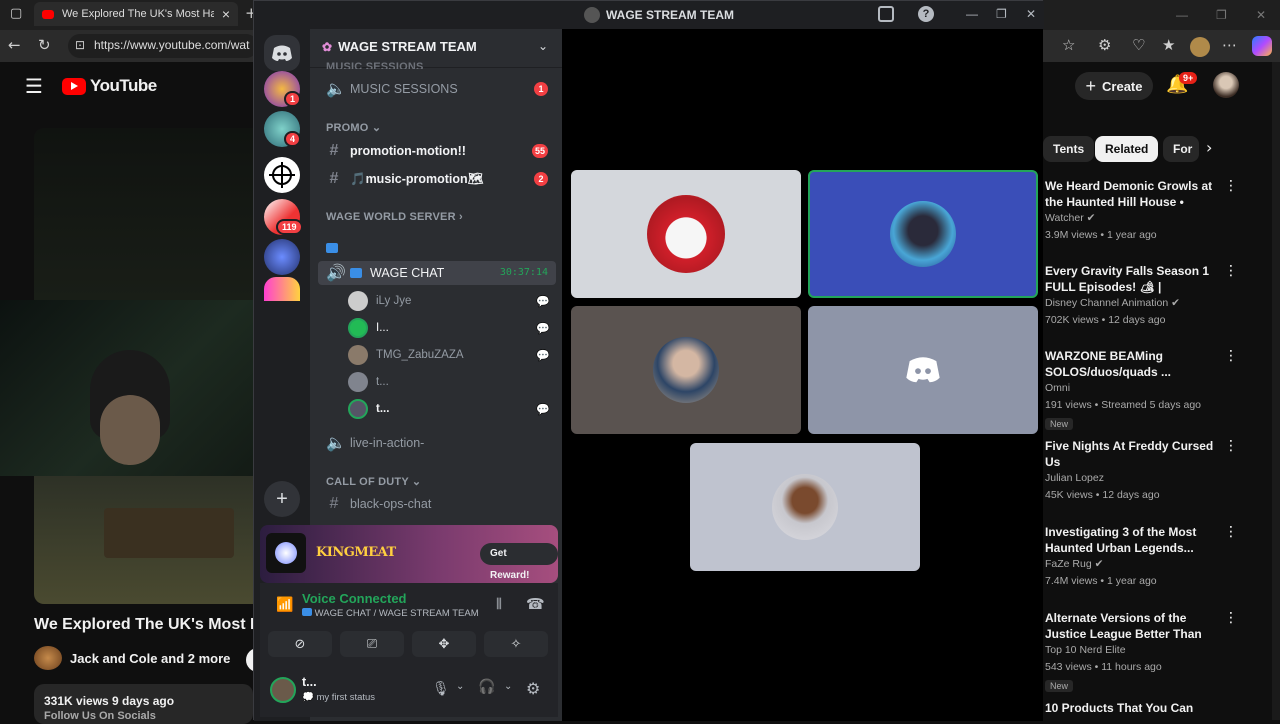 This screenshot has width=1280, height=724. Describe the element at coordinates (1188, 78) in the screenshot. I see `notification-count-badge: 9+` at that location.